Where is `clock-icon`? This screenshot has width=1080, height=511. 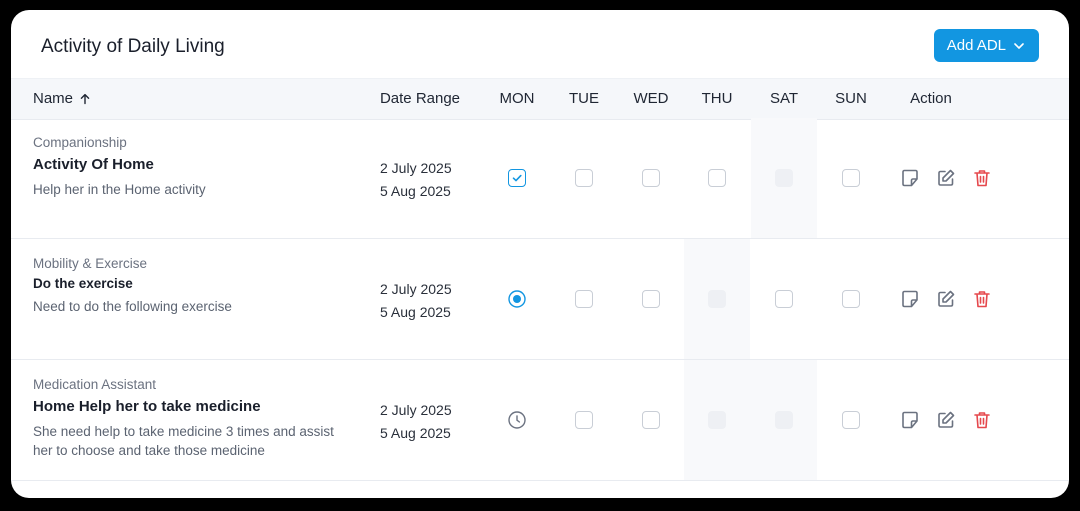
clock-icon is located at coordinates (517, 420).